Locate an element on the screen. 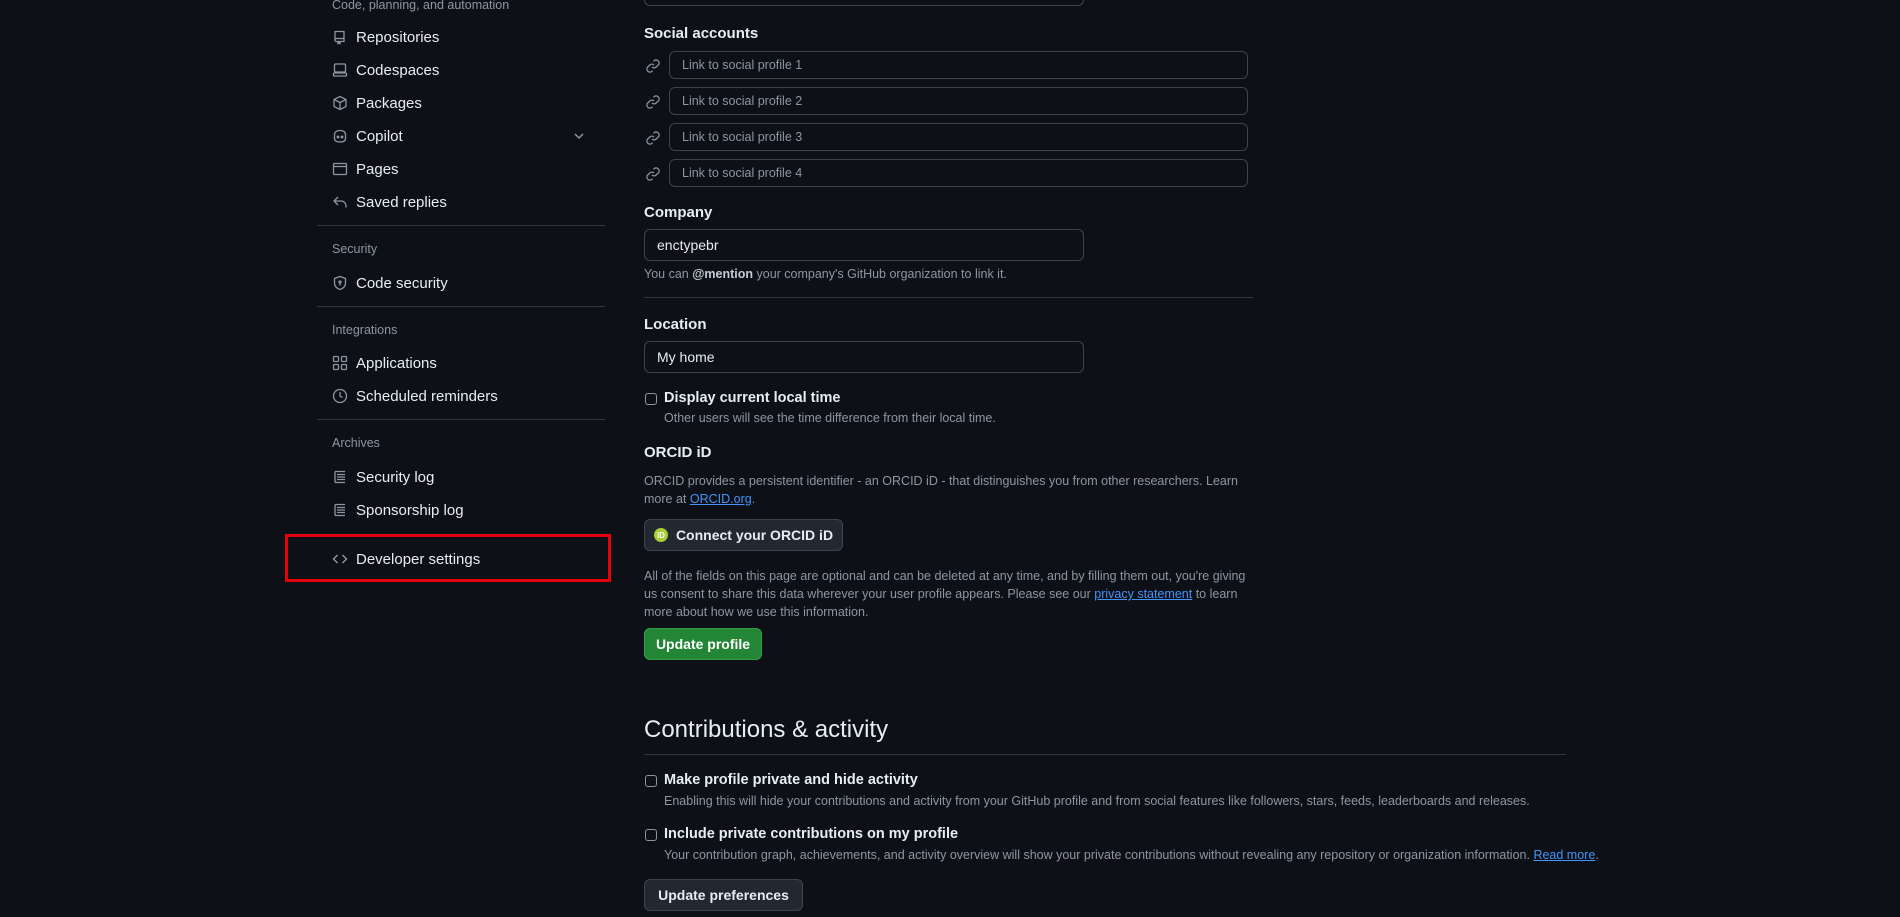 The image size is (1900, 917). private-profile-label: Make profile private and hide activity is located at coordinates (791, 780).